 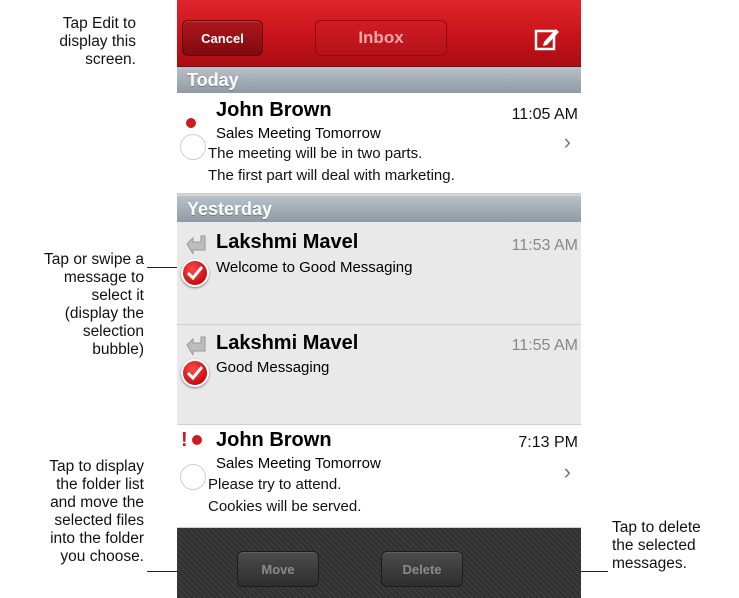 I want to click on callout-text-line: Tap to display, so click(x=96, y=466).